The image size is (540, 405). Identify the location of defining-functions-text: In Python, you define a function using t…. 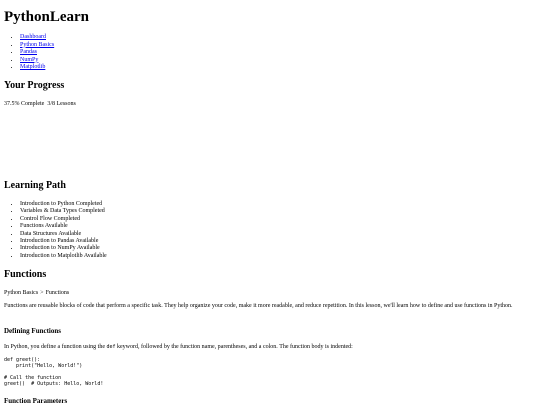
(178, 347).